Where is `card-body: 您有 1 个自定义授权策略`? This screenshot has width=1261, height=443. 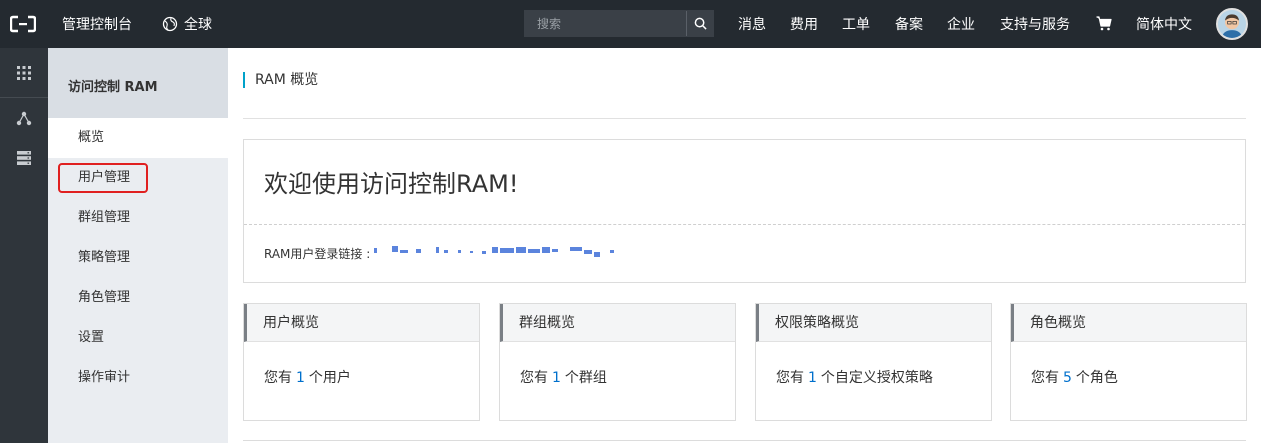 card-body: 您有 1 个自定义授权策略 is located at coordinates (873, 364).